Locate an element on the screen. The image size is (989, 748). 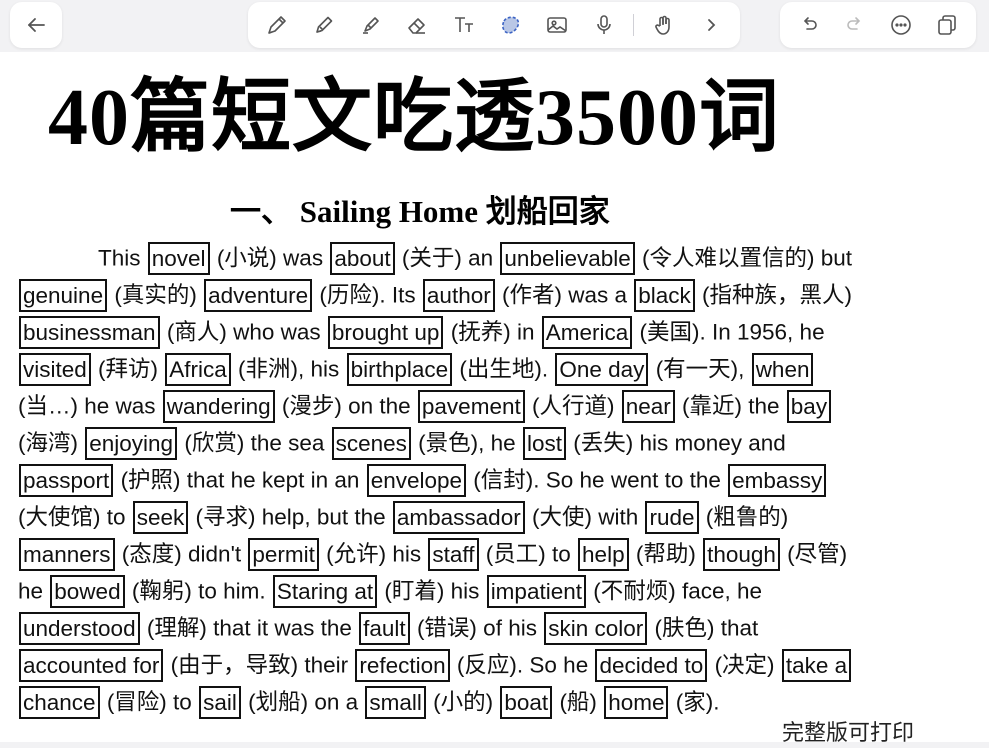
text-segment: (盯着) his is located at coordinates (432, 591).